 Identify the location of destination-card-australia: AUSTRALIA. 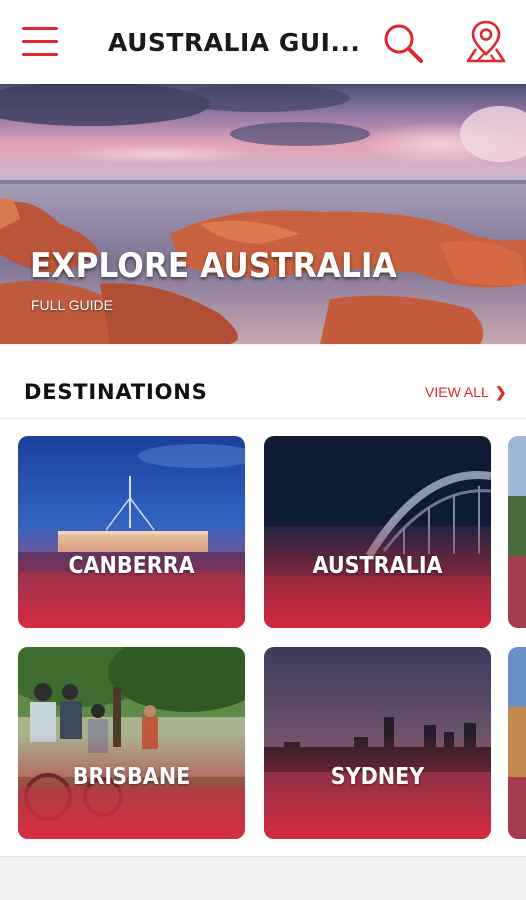
(377, 532).